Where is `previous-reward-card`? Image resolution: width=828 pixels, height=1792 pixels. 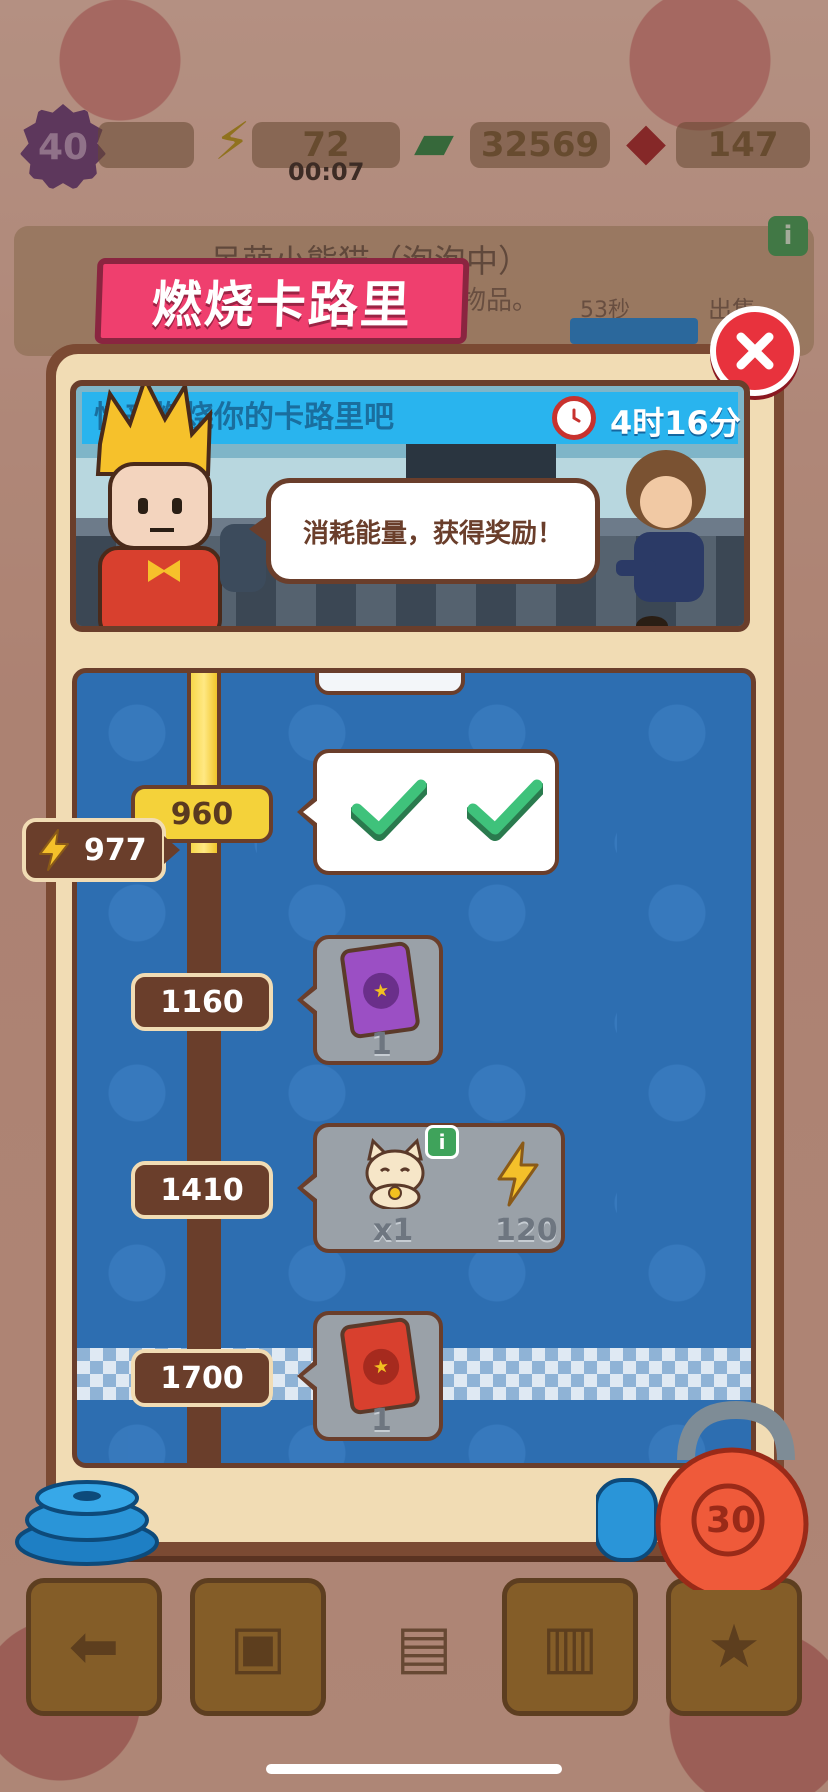
previous-reward-card is located at coordinates (390, 684).